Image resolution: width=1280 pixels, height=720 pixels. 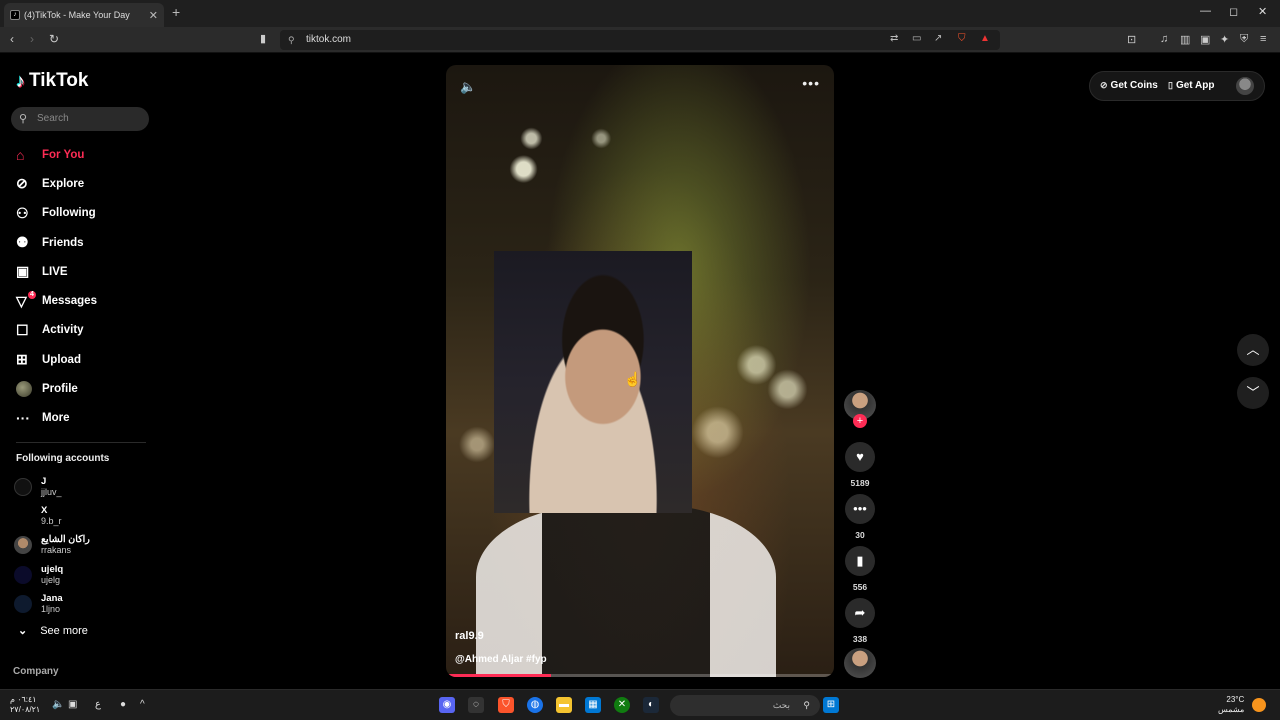 What do you see at coordinates (593, 705) in the screenshot?
I see `store-icon: ▦` at bounding box center [593, 705].